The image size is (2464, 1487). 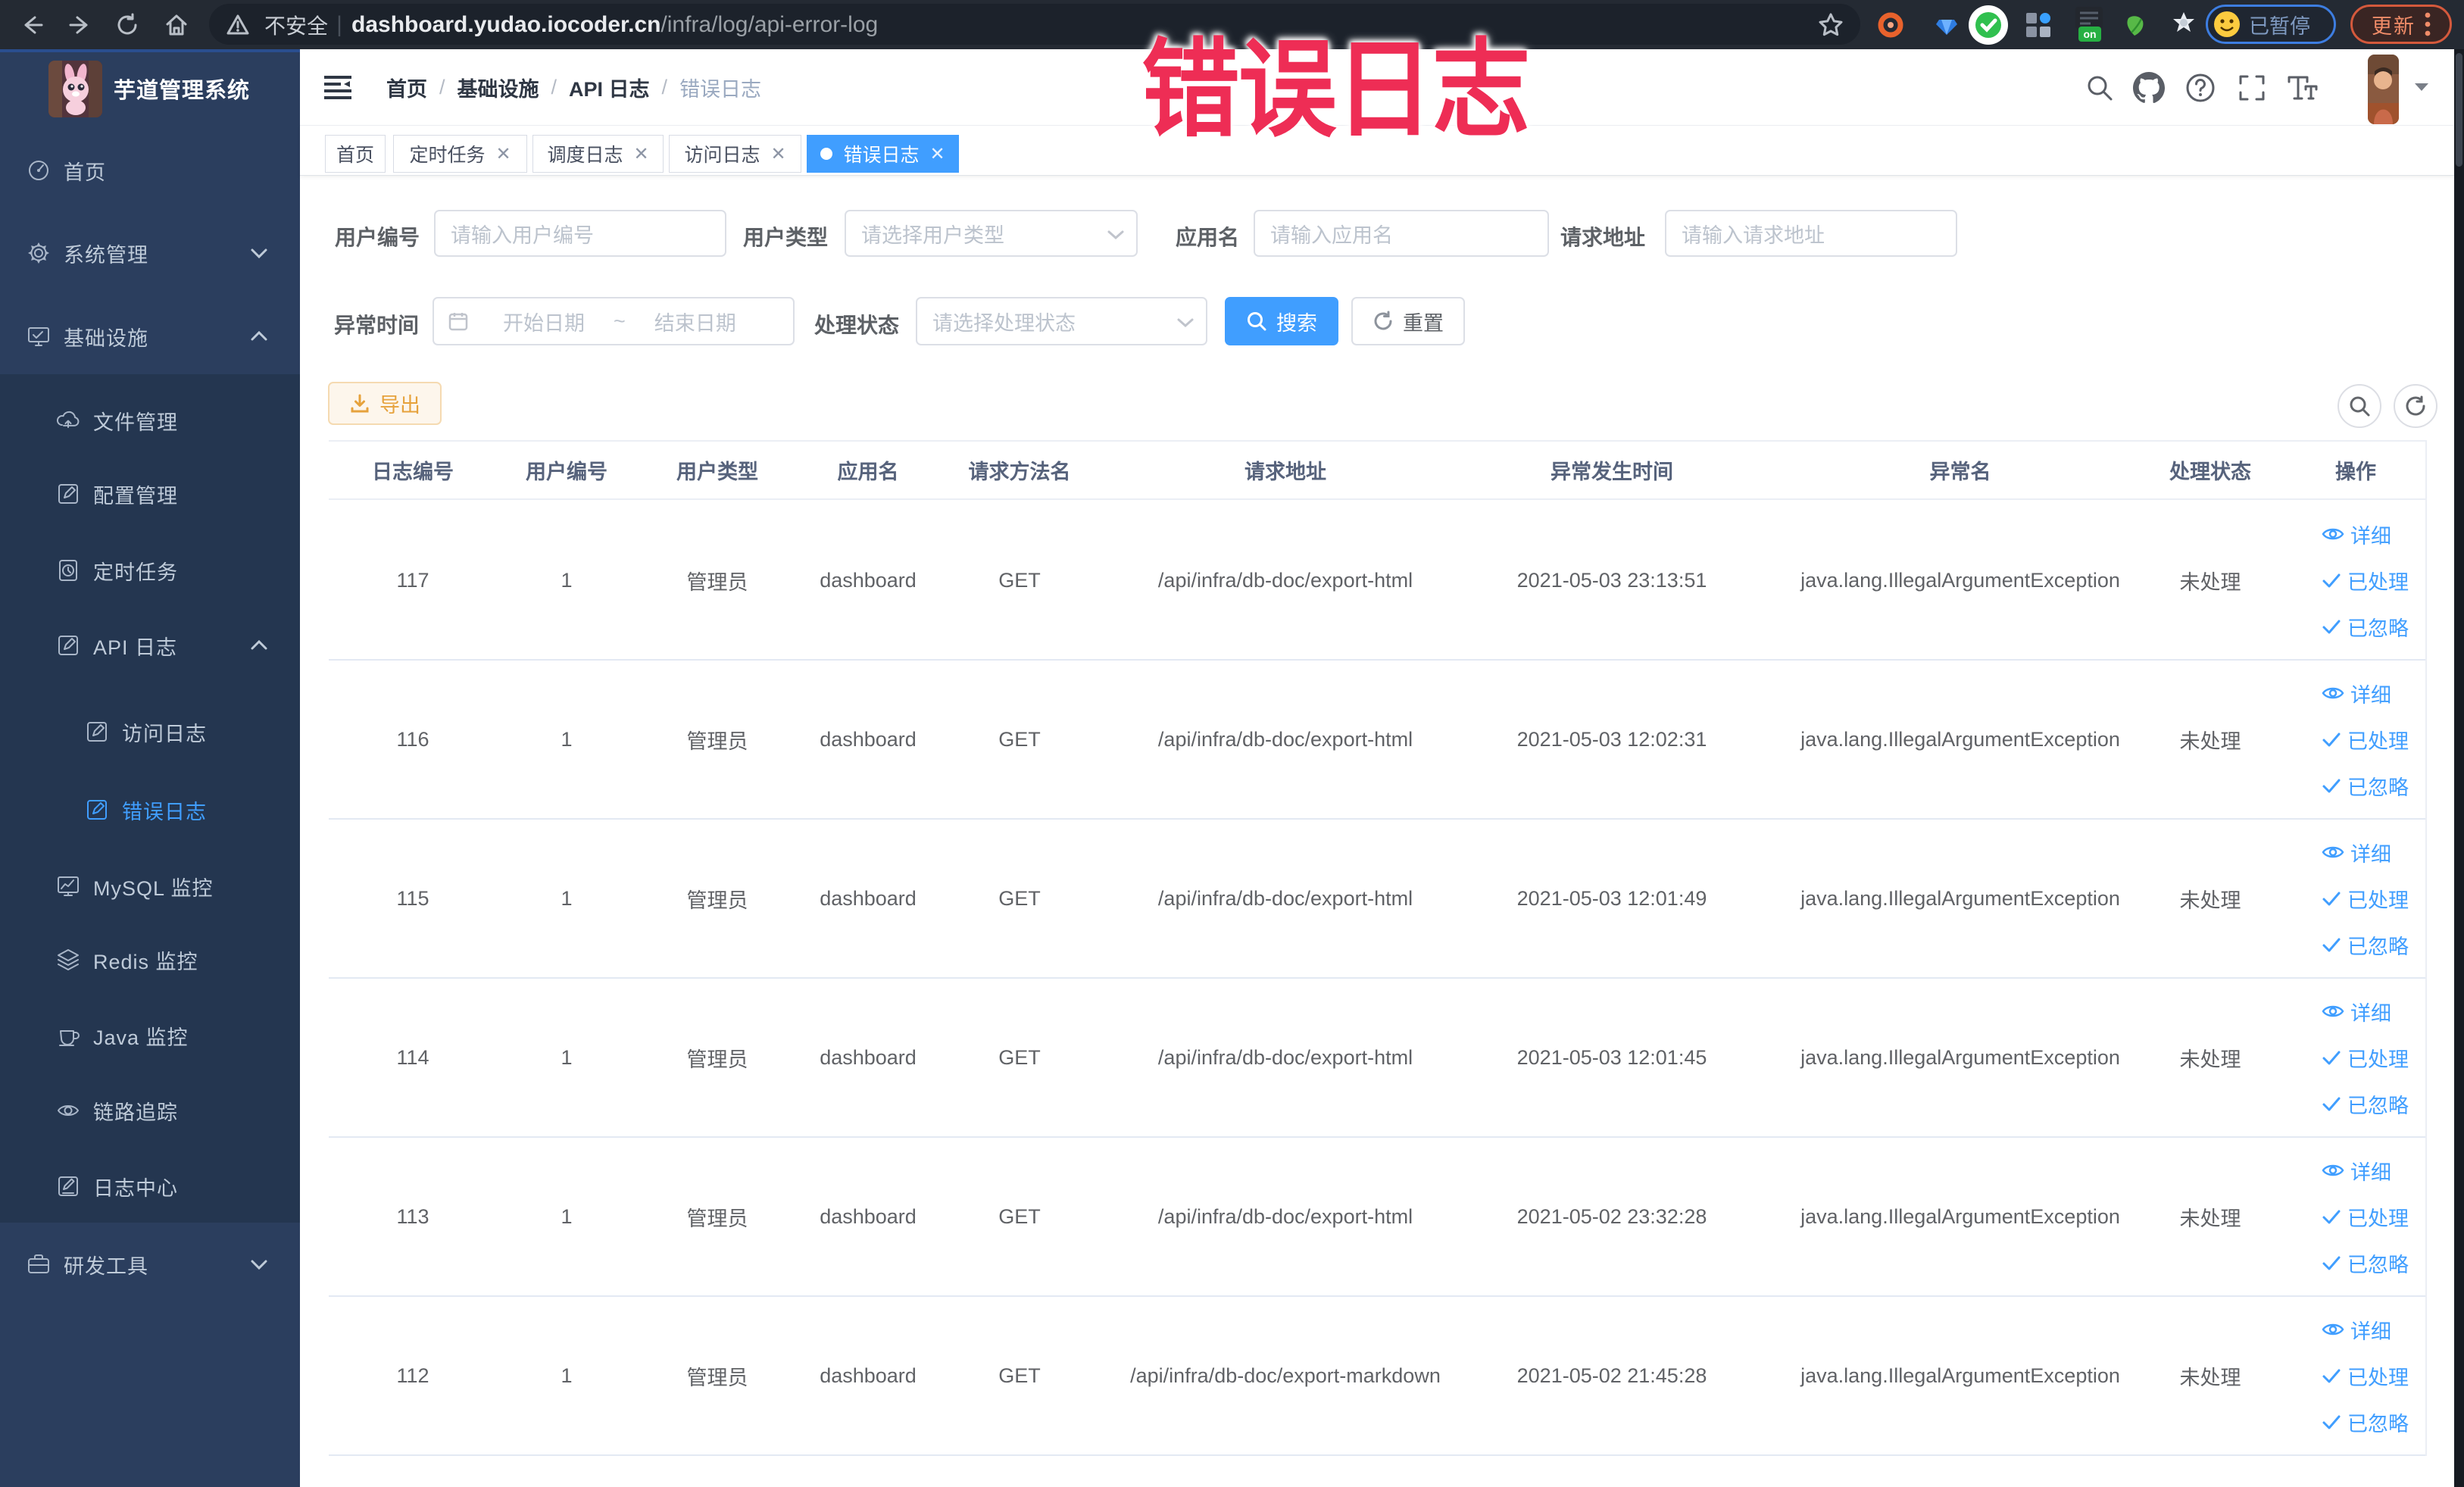 What do you see at coordinates (2089, 34) in the screenshot?
I see `svg-text: on` at bounding box center [2089, 34].